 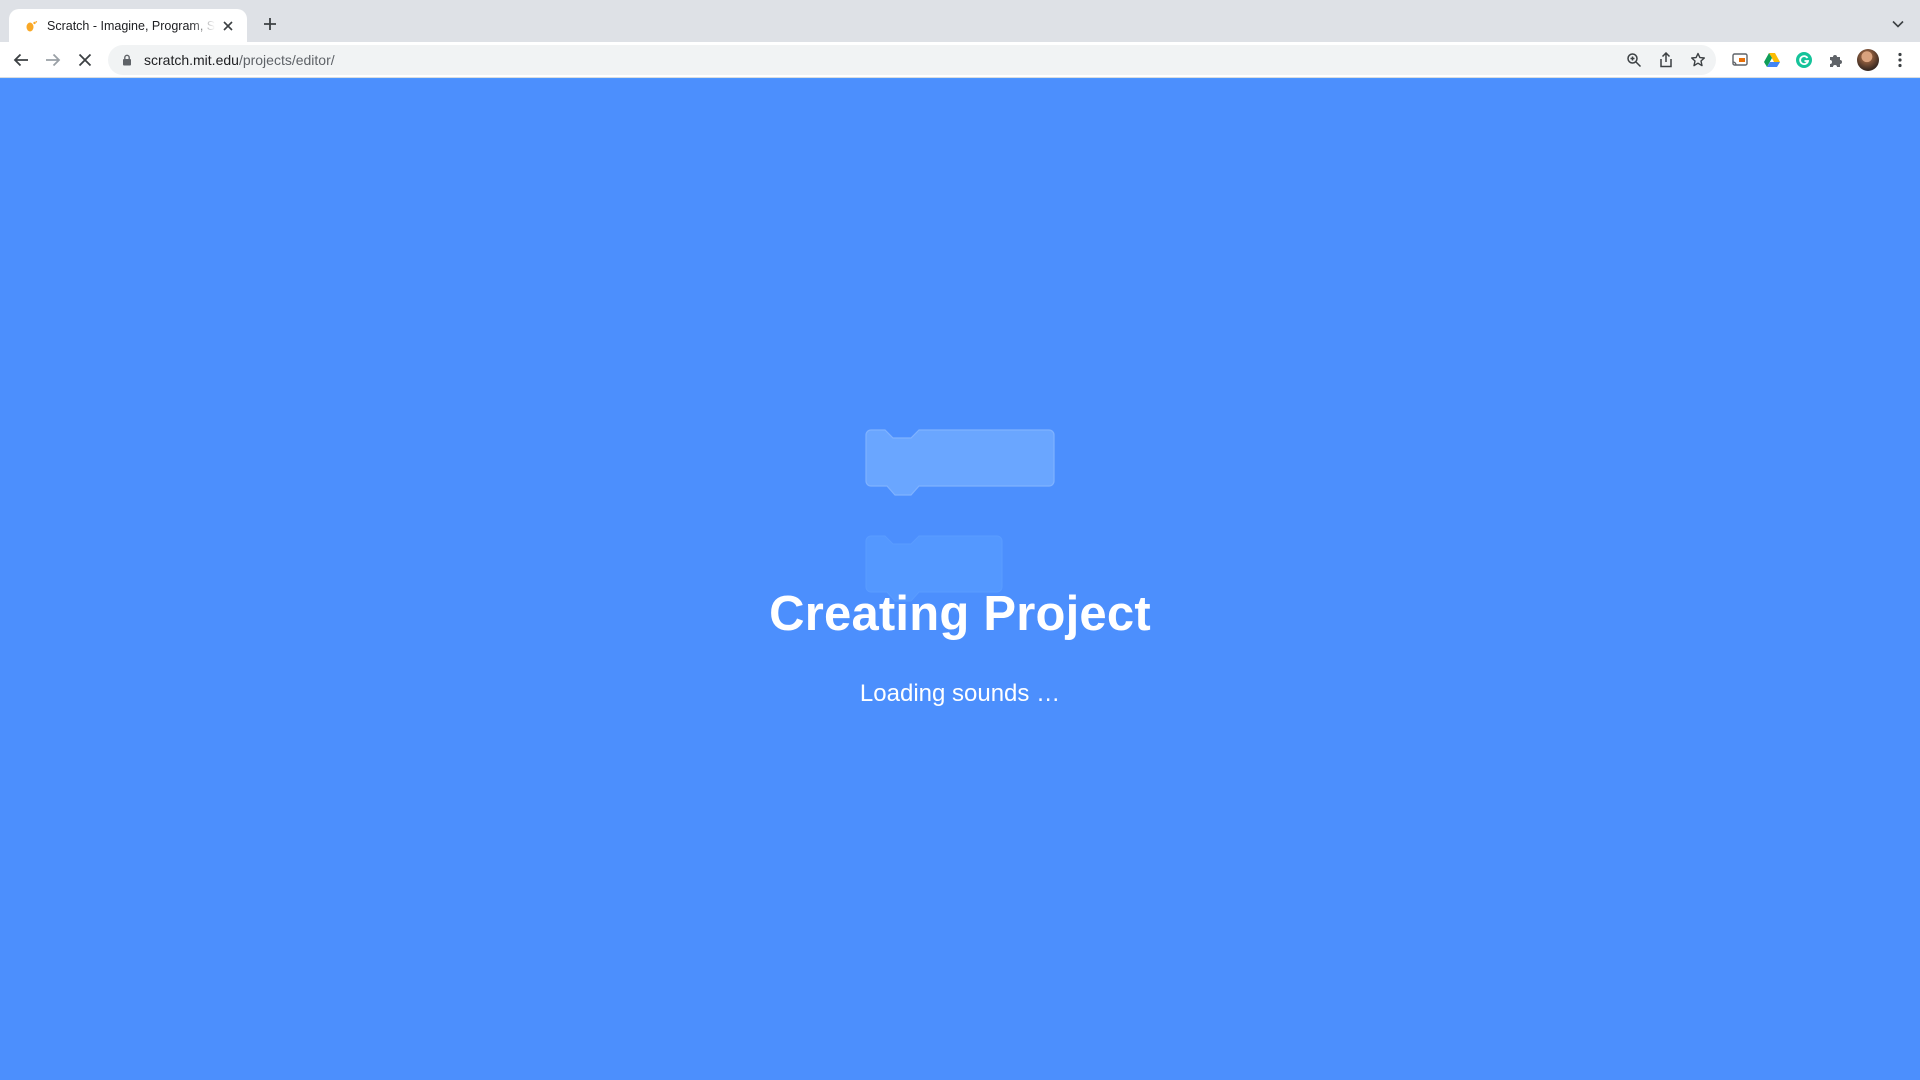 I want to click on menu-kebab-icon, so click(x=1900, y=60).